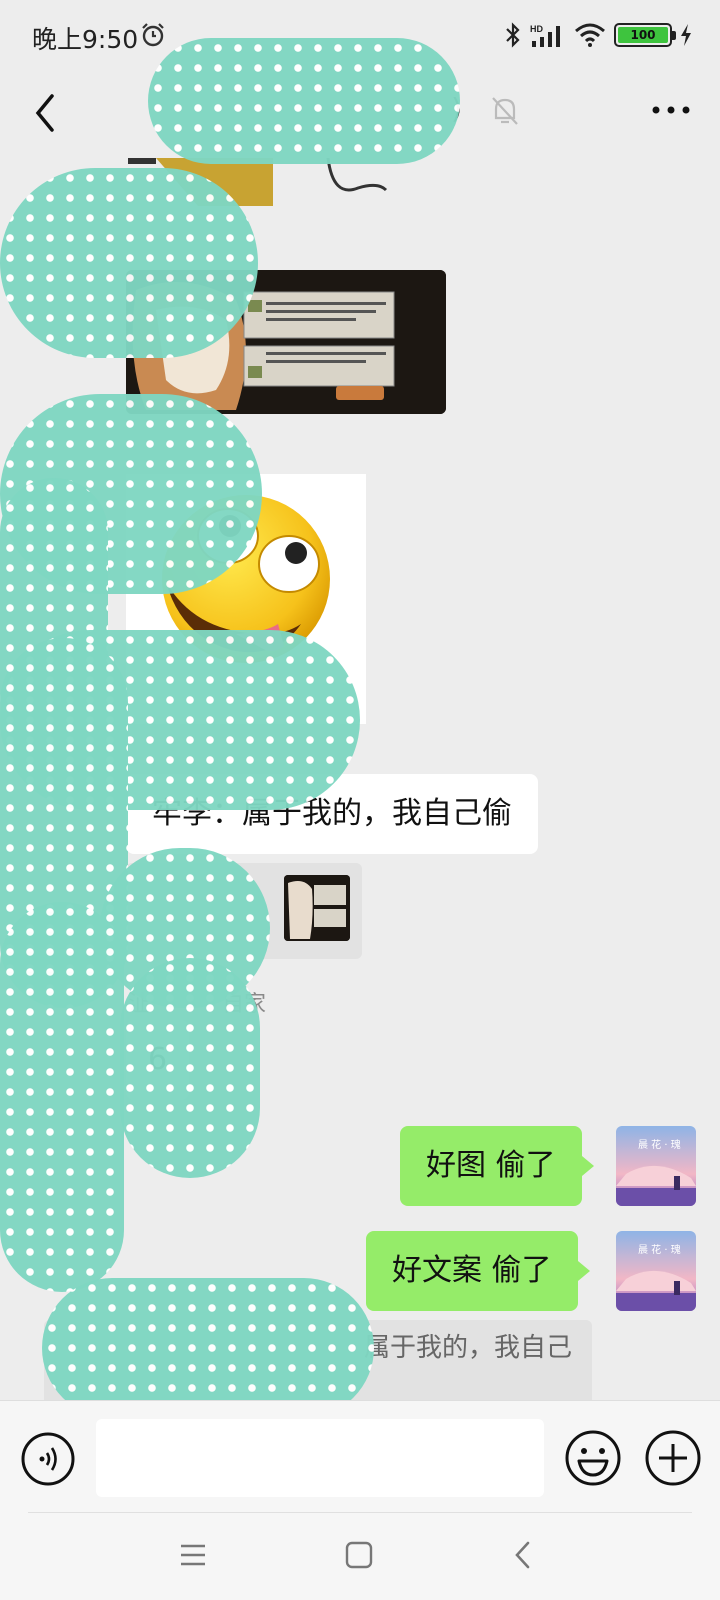 The width and height of the screenshot is (720, 1600). I want to click on battery-level: 100, so click(643, 35).